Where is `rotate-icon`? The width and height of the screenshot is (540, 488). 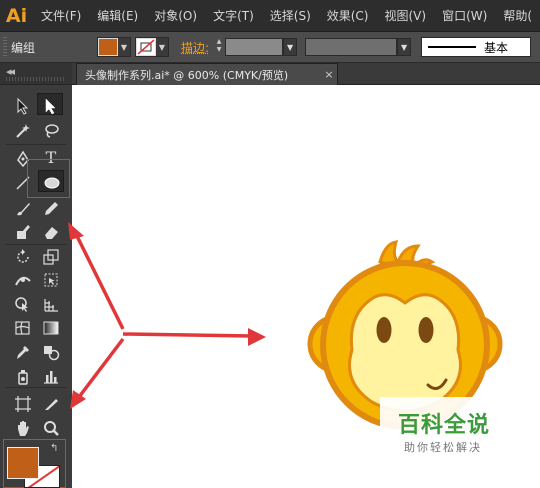 rotate-icon is located at coordinates (23, 256).